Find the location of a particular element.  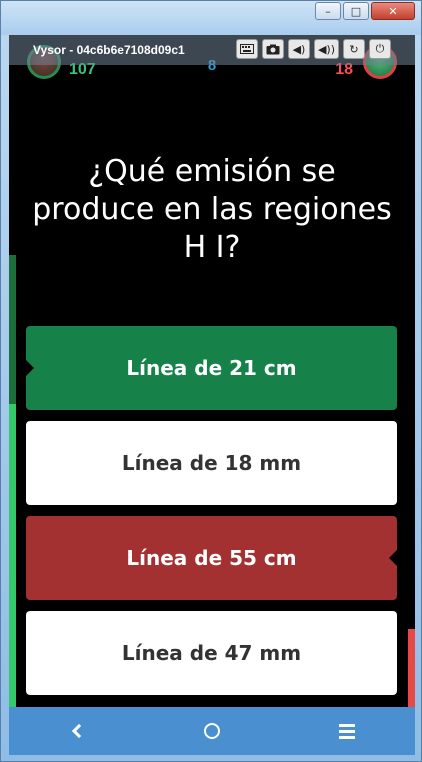

rotate-icon: ↻ is located at coordinates (354, 49).